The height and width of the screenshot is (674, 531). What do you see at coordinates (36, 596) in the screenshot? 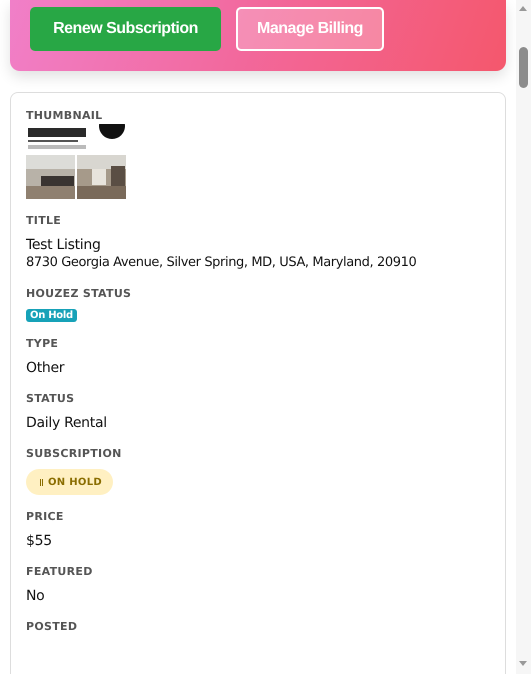
I see `field-value: No` at bounding box center [36, 596].